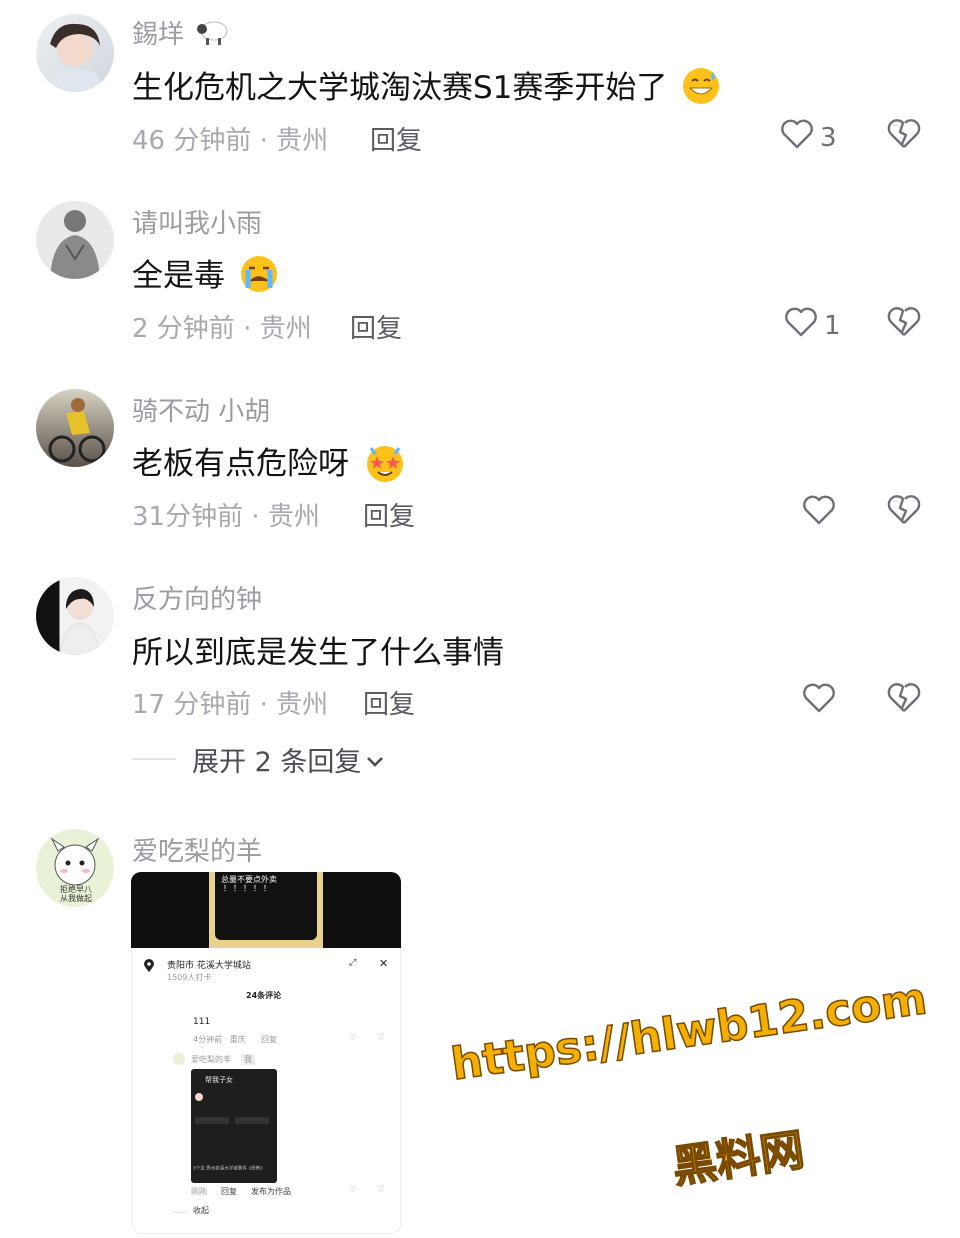  What do you see at coordinates (149, 967) in the screenshot?
I see `location-pin-icon` at bounding box center [149, 967].